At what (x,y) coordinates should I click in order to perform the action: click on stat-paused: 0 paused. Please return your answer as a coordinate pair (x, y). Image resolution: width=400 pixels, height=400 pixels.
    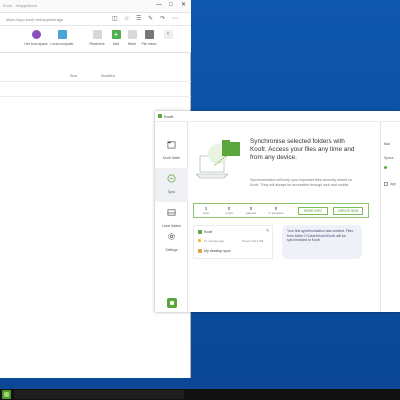
    Looking at the image, I should click on (251, 210).